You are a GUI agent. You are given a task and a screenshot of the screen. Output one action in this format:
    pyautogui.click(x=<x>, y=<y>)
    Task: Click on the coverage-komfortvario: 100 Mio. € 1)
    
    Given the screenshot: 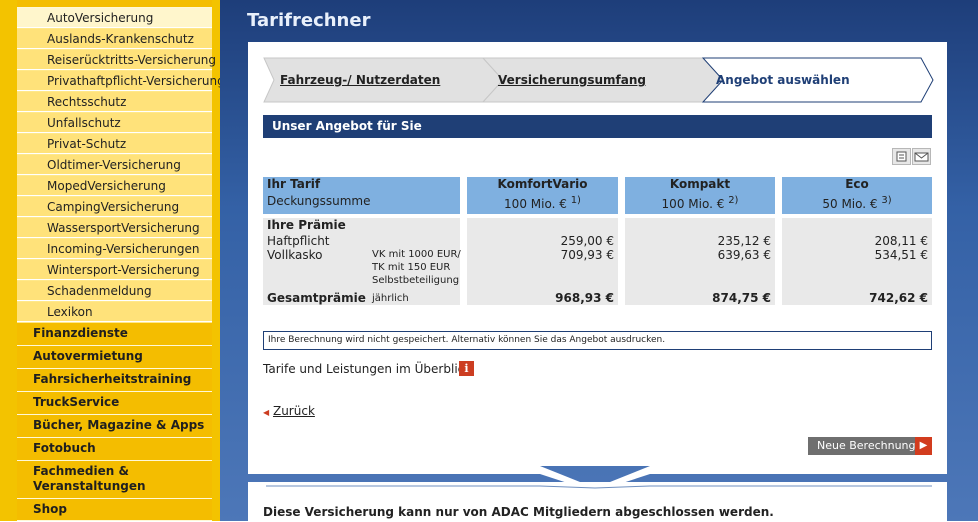 What is the action you would take?
    pyautogui.click(x=542, y=202)
    